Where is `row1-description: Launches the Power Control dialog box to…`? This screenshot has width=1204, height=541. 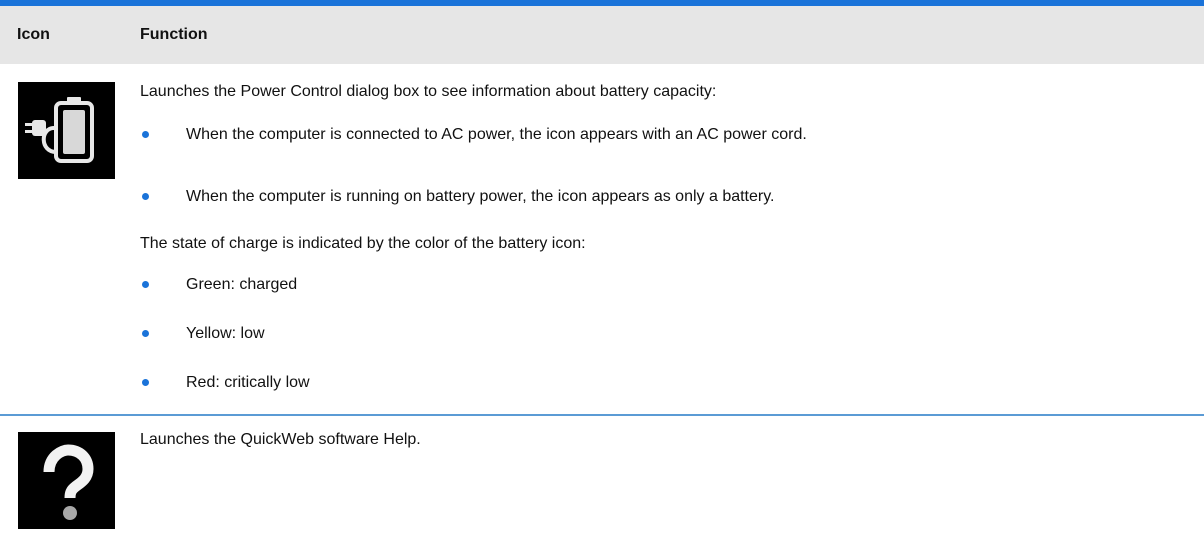 row1-description: Launches the Power Control dialog box to… is located at coordinates (428, 91).